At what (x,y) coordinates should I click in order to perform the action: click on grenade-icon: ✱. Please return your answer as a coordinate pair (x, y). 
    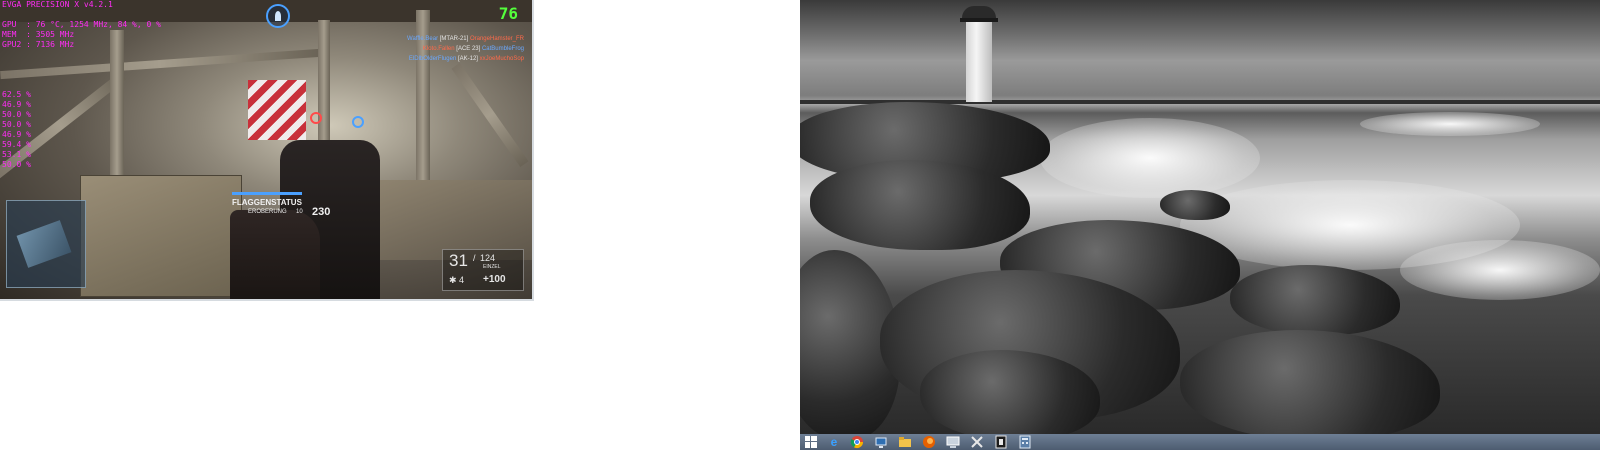
    Looking at the image, I should click on (453, 280).